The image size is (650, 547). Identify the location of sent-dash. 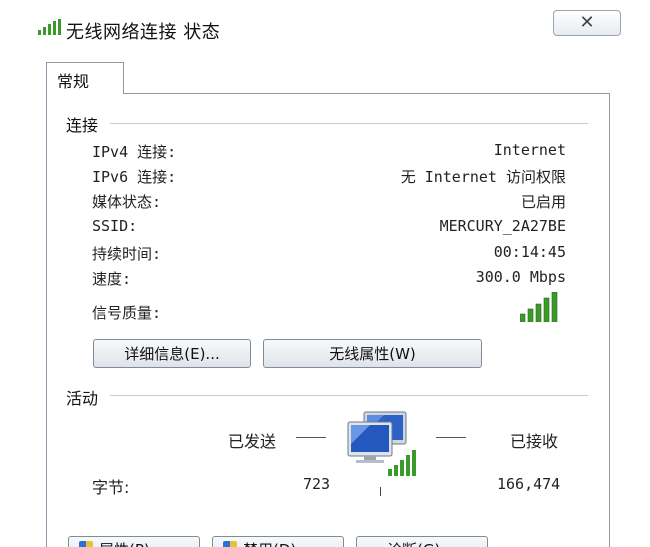
(311, 437).